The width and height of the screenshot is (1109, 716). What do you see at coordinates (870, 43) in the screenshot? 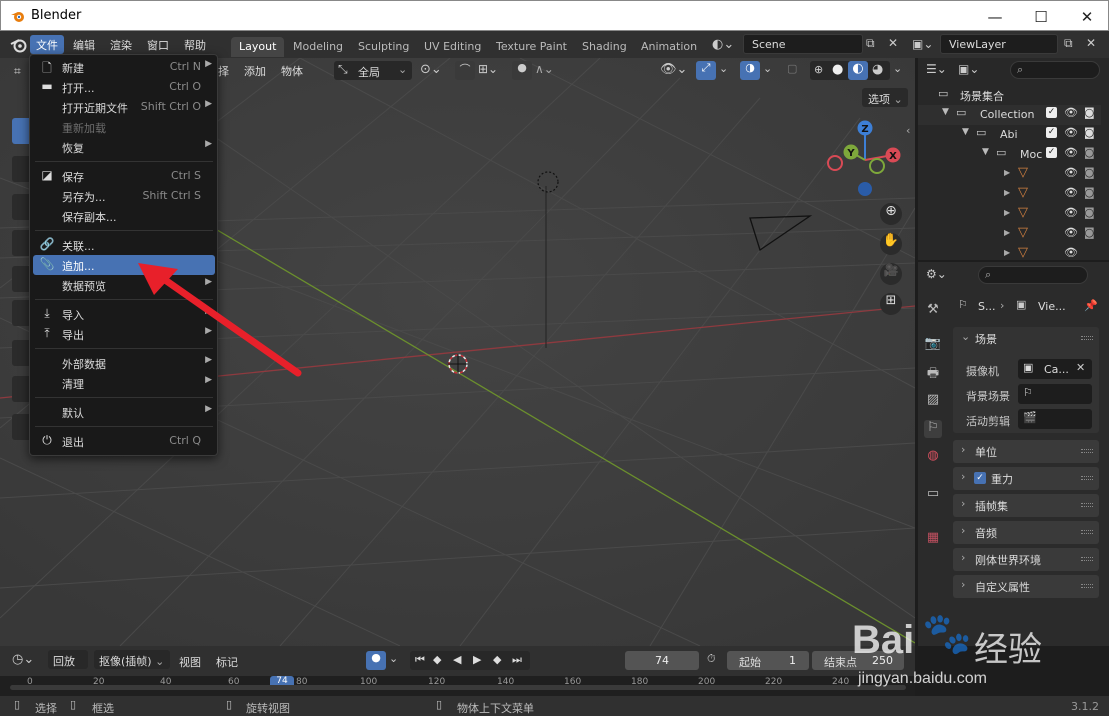
I see `new-scene-icon: ⧉` at bounding box center [870, 43].